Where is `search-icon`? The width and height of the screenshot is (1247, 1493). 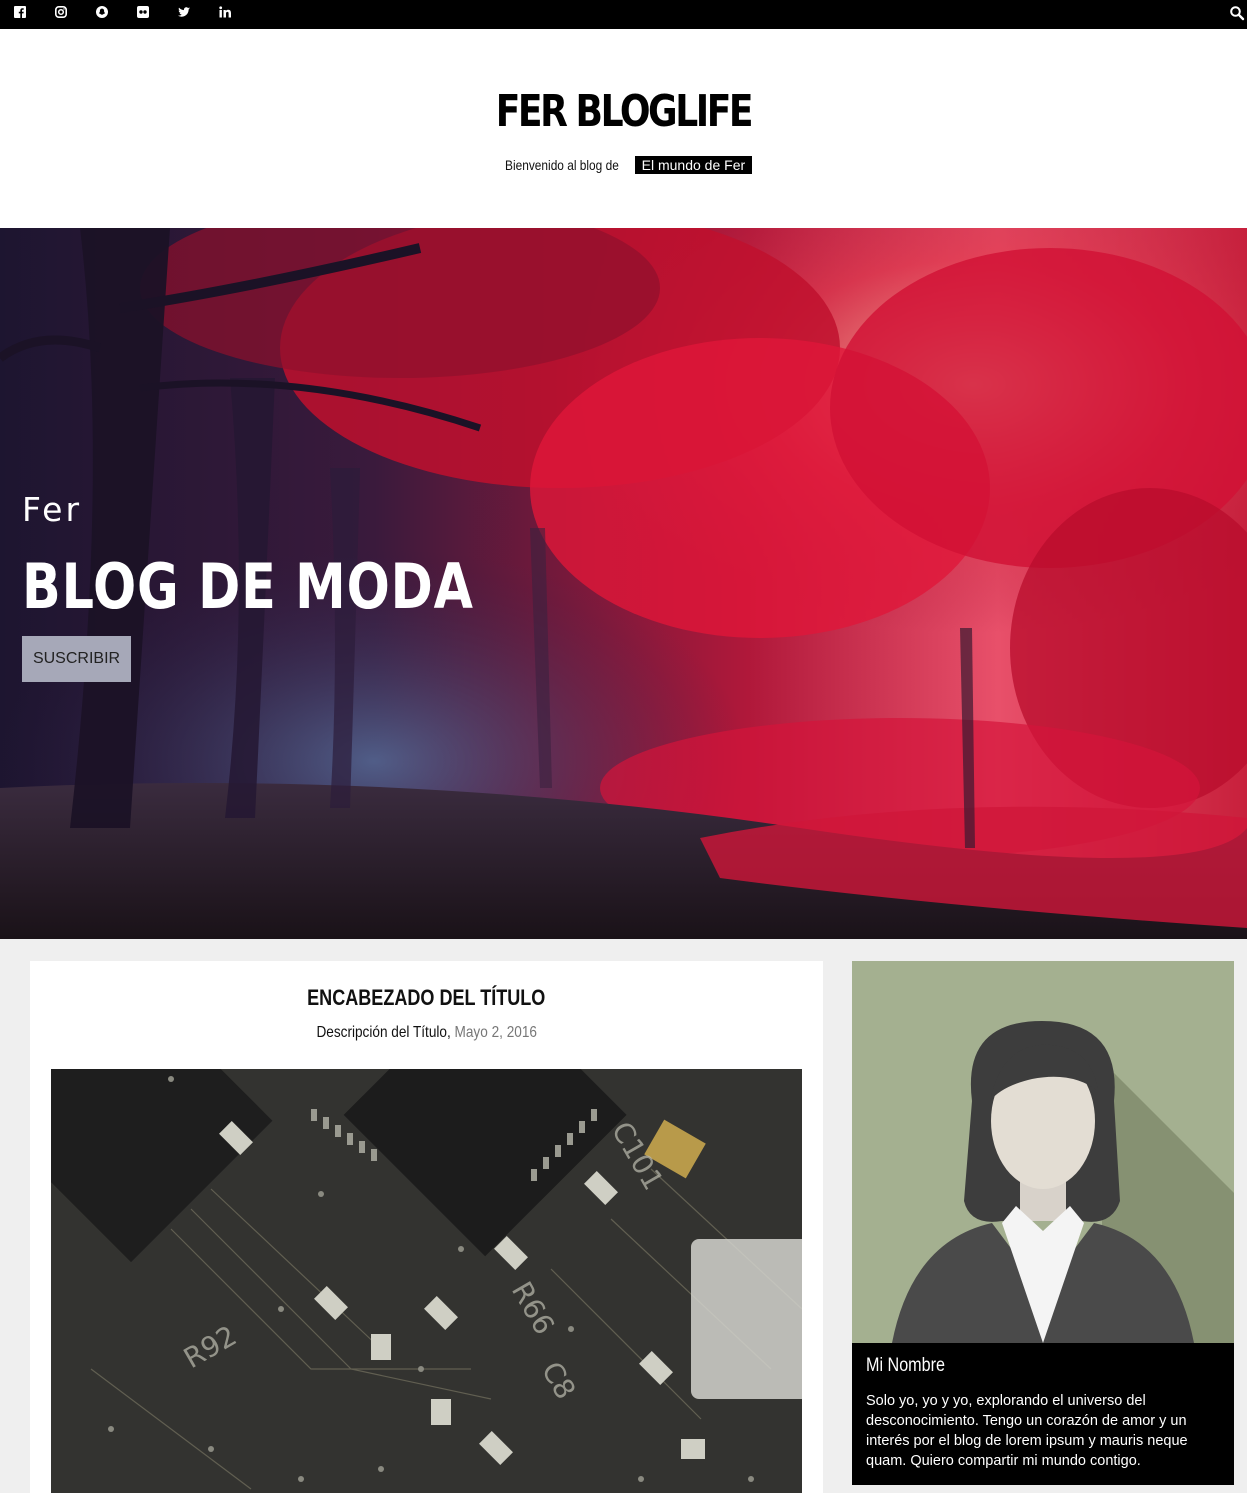
search-icon is located at coordinates (1237, 13).